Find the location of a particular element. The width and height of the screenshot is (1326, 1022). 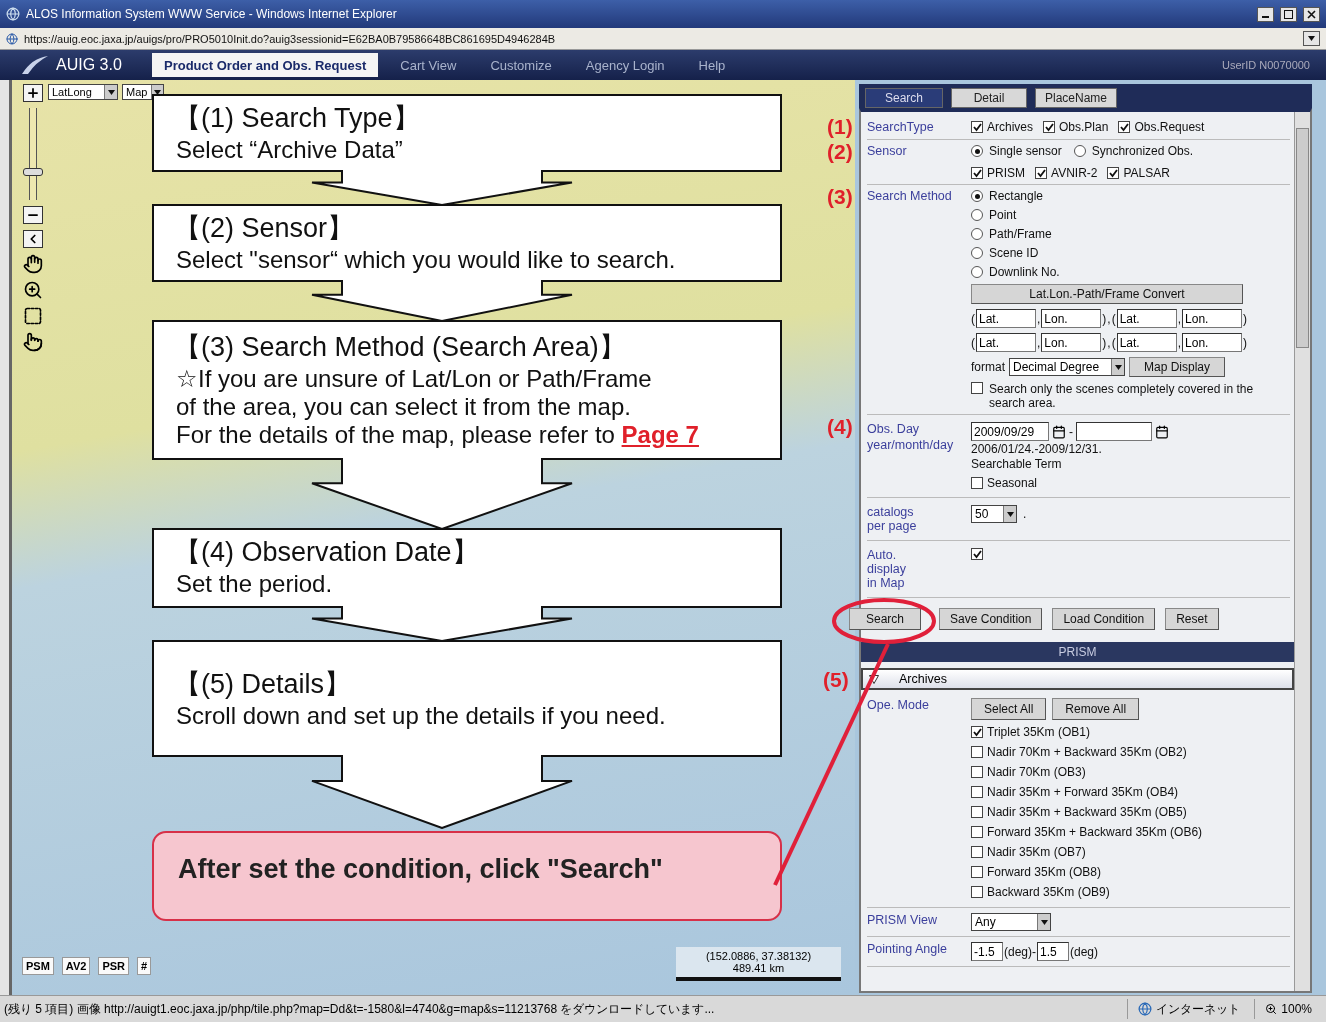

zoom-box-icon is located at coordinates (33, 290).